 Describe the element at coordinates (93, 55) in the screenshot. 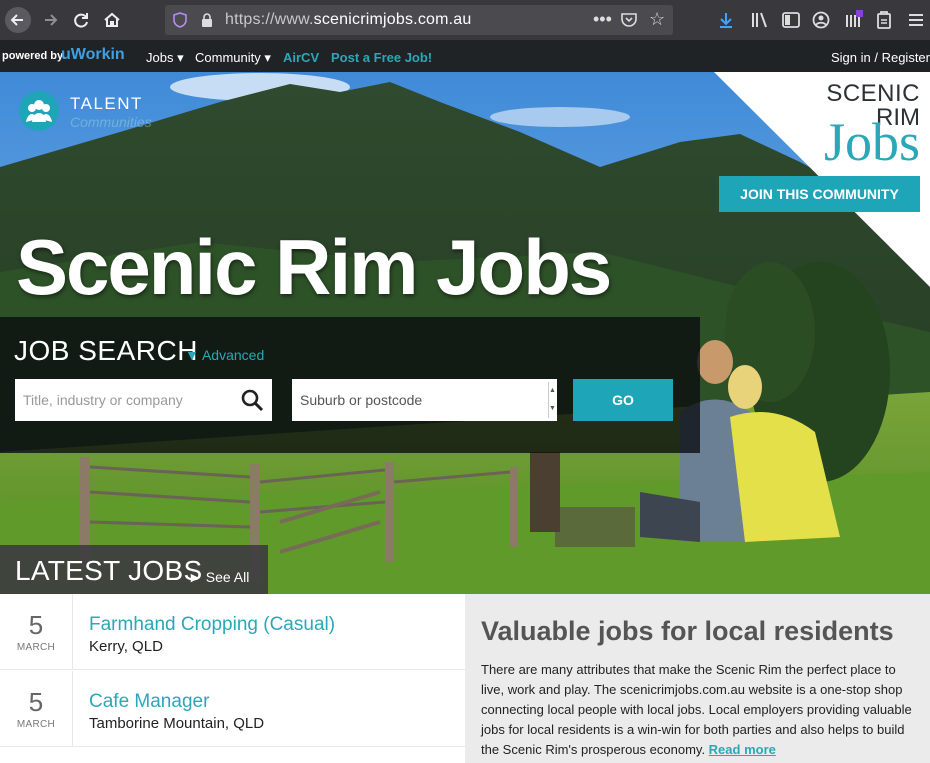

I see `uworkin-logo: uWorkin` at that location.